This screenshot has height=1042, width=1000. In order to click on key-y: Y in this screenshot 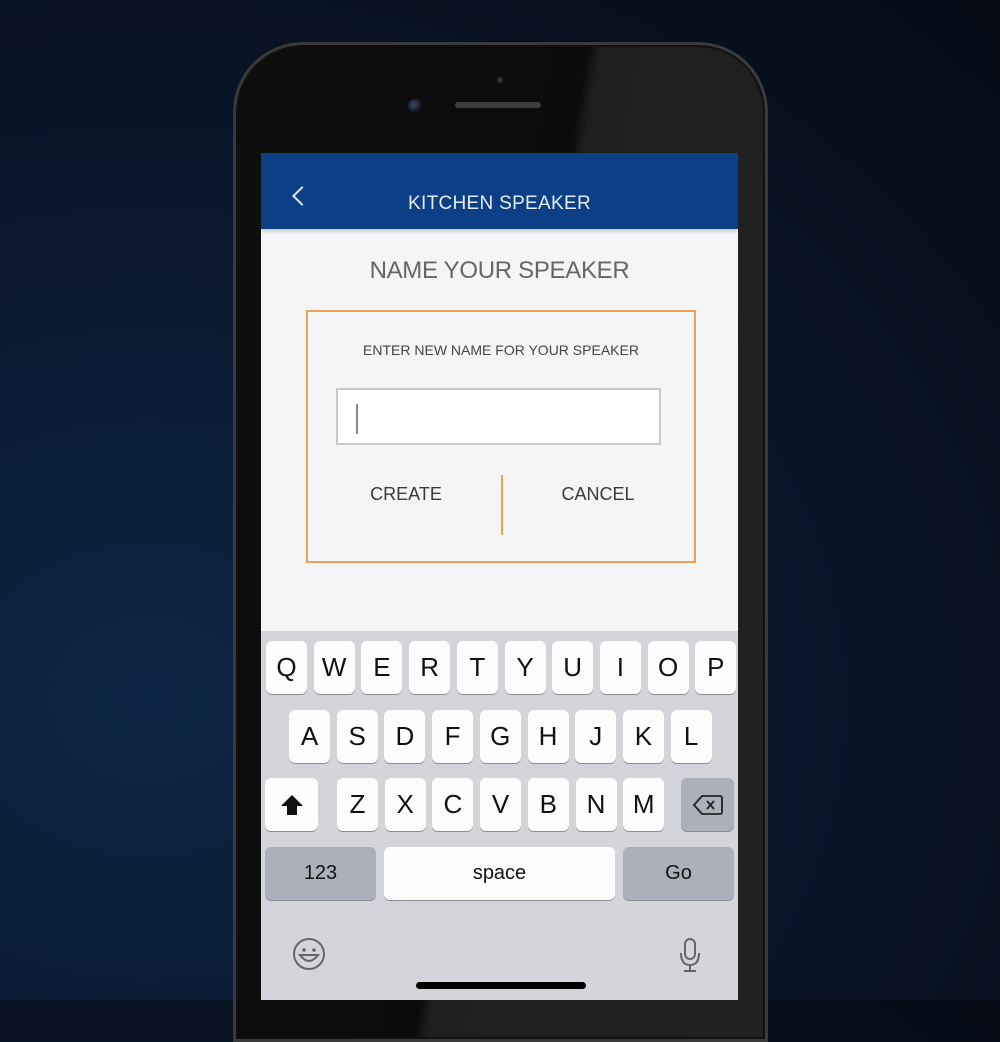, I will do `click(525, 667)`.